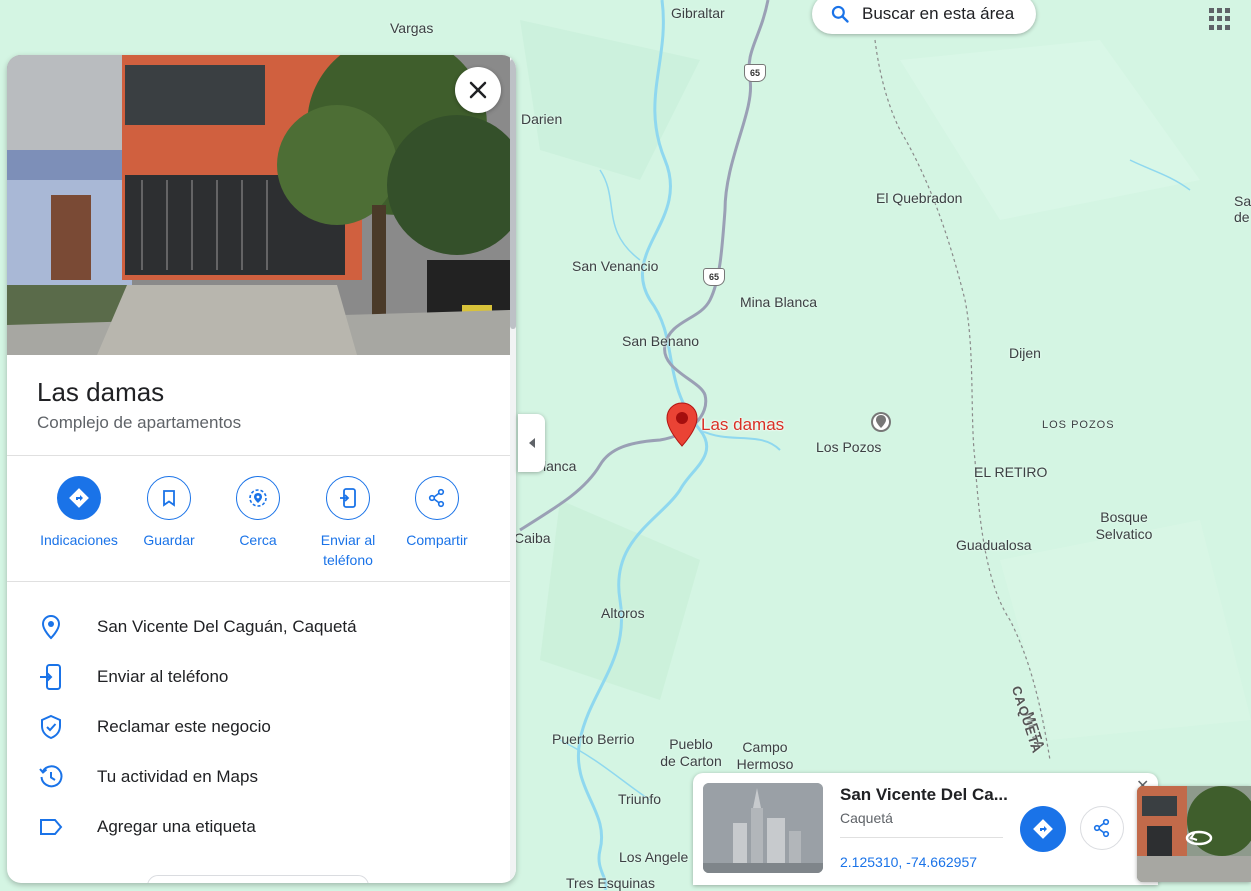 This screenshot has width=1251, height=891. Describe the element at coordinates (765, 755) in the screenshot. I see `place-label: Campo Hermoso` at that location.